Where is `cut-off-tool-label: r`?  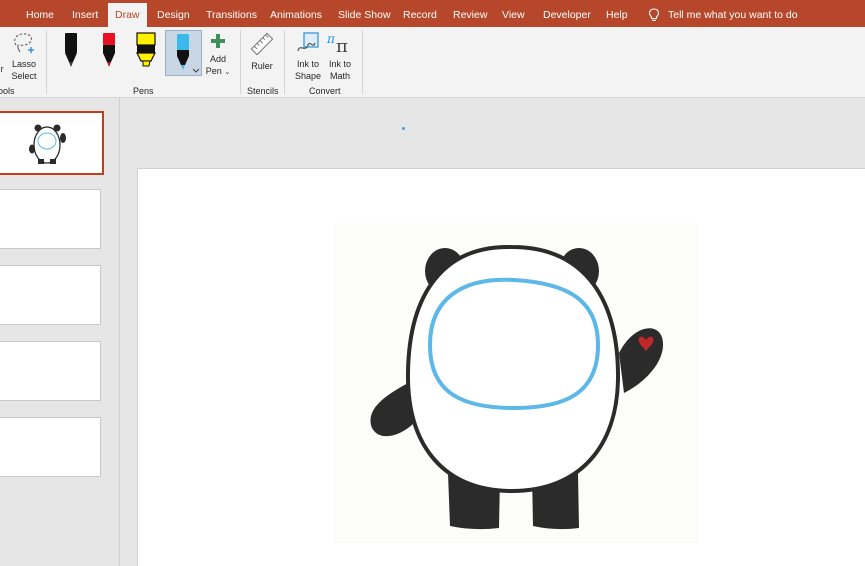
cut-off-tool-label: r is located at coordinates (3, 69).